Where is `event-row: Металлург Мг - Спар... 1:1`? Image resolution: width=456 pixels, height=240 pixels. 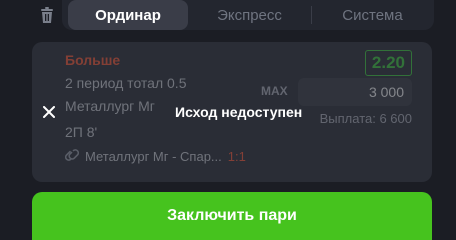 event-row: Металлург Мг - Спар... 1:1 is located at coordinates (155, 156).